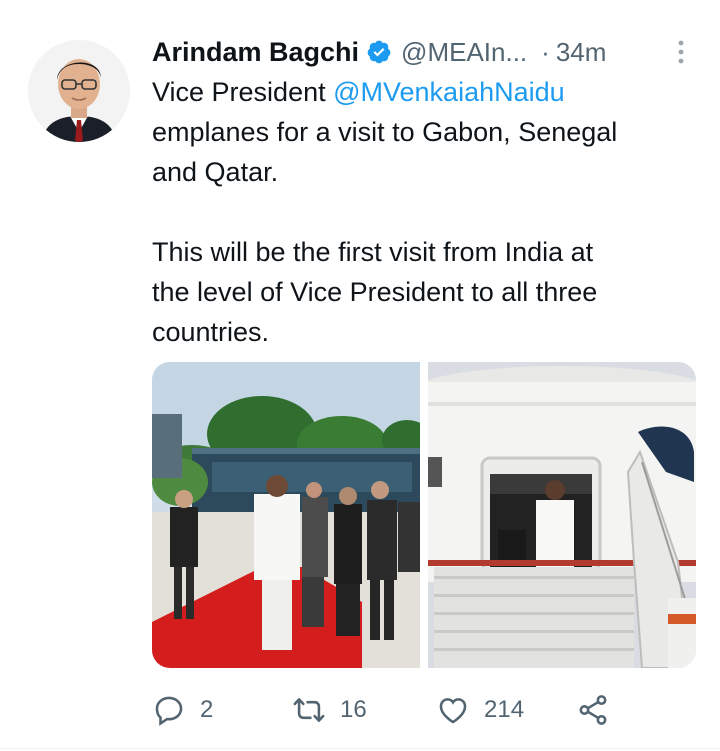  I want to click on author-name: Arindam Bagchi, so click(255, 52).